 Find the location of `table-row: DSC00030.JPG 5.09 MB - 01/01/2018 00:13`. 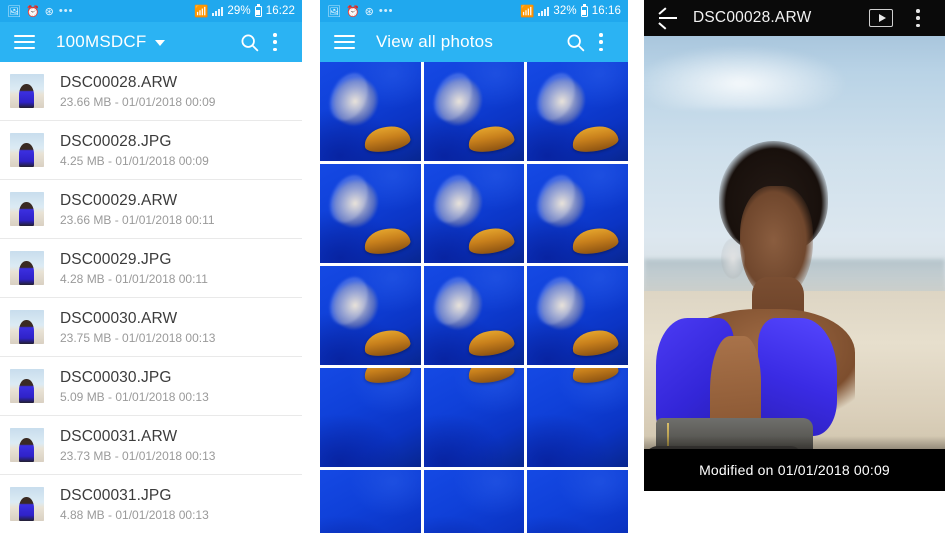

table-row: DSC00030.JPG 5.09 MB - 01/01/2018 00:13 is located at coordinates (151, 386).